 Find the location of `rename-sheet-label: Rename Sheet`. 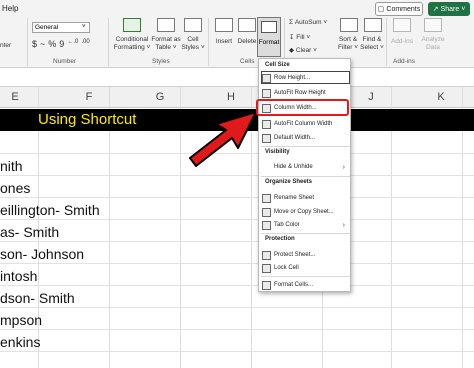

rename-sheet-label: Rename Sheet is located at coordinates (294, 198).